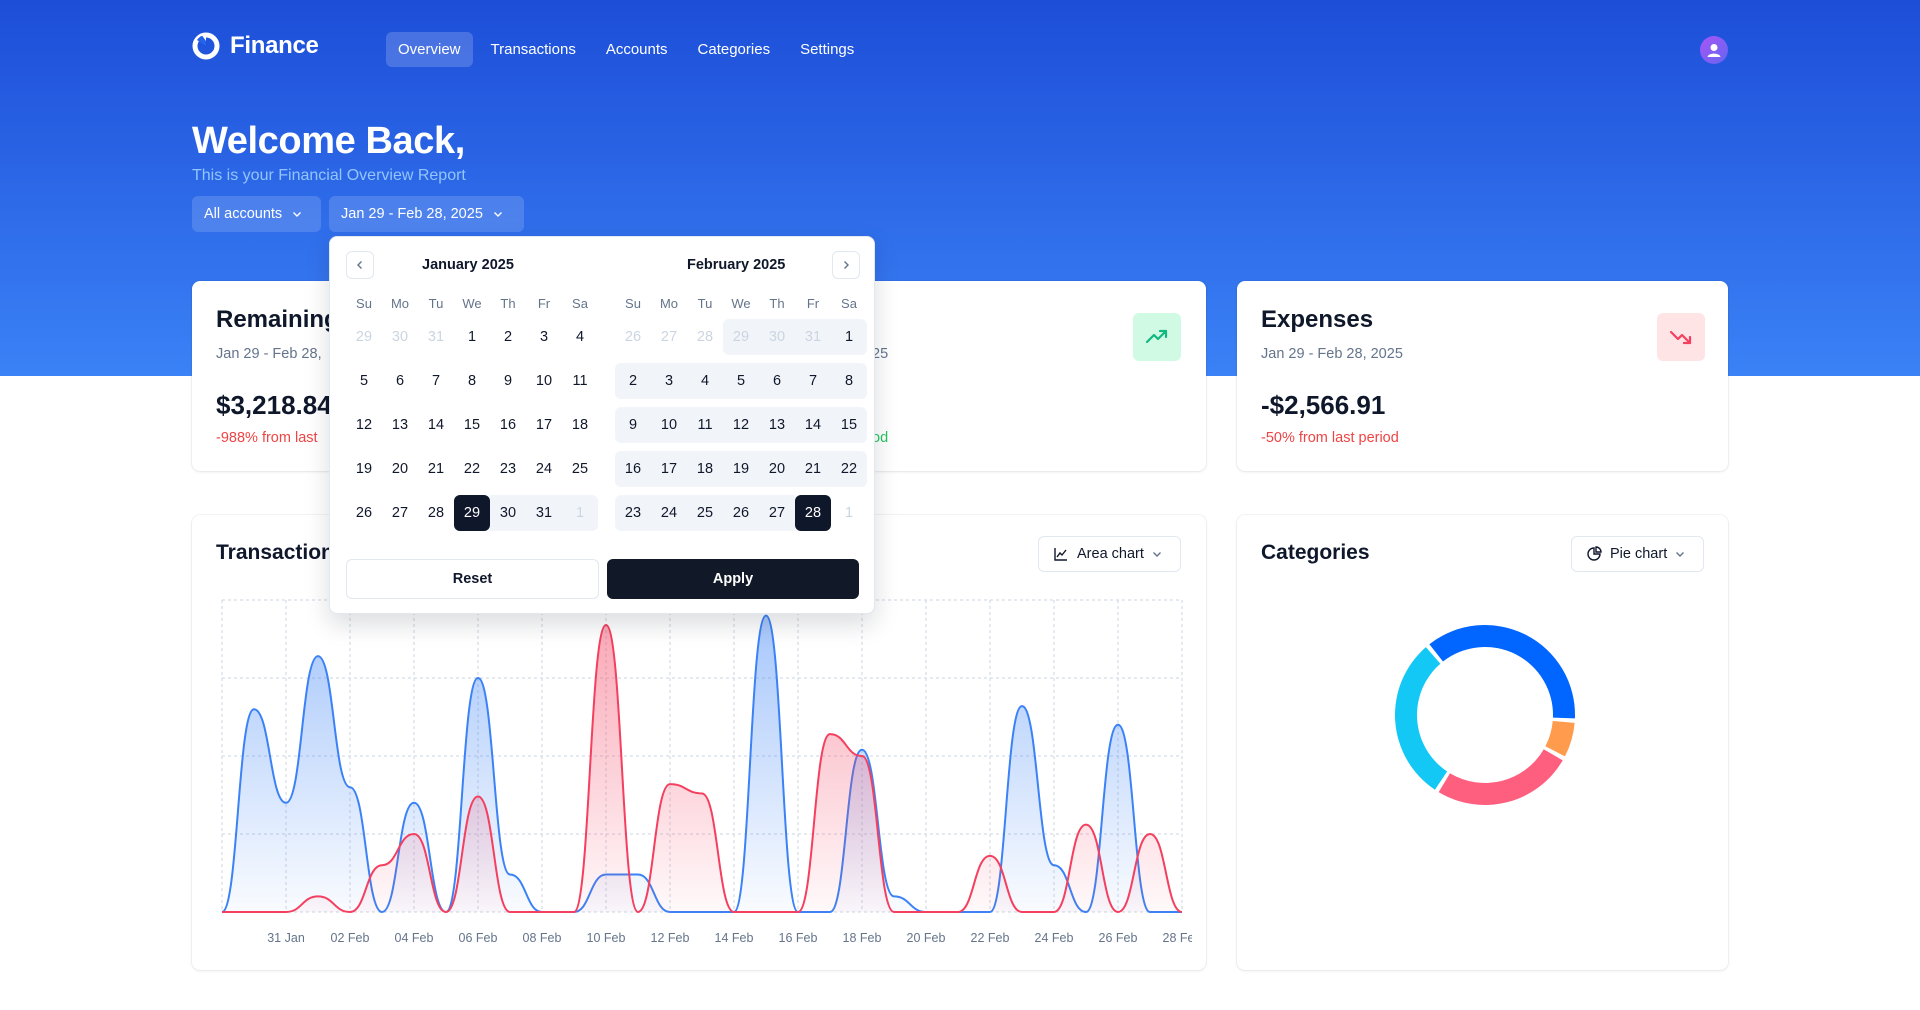  I want to click on apply-button: Apply, so click(733, 579).